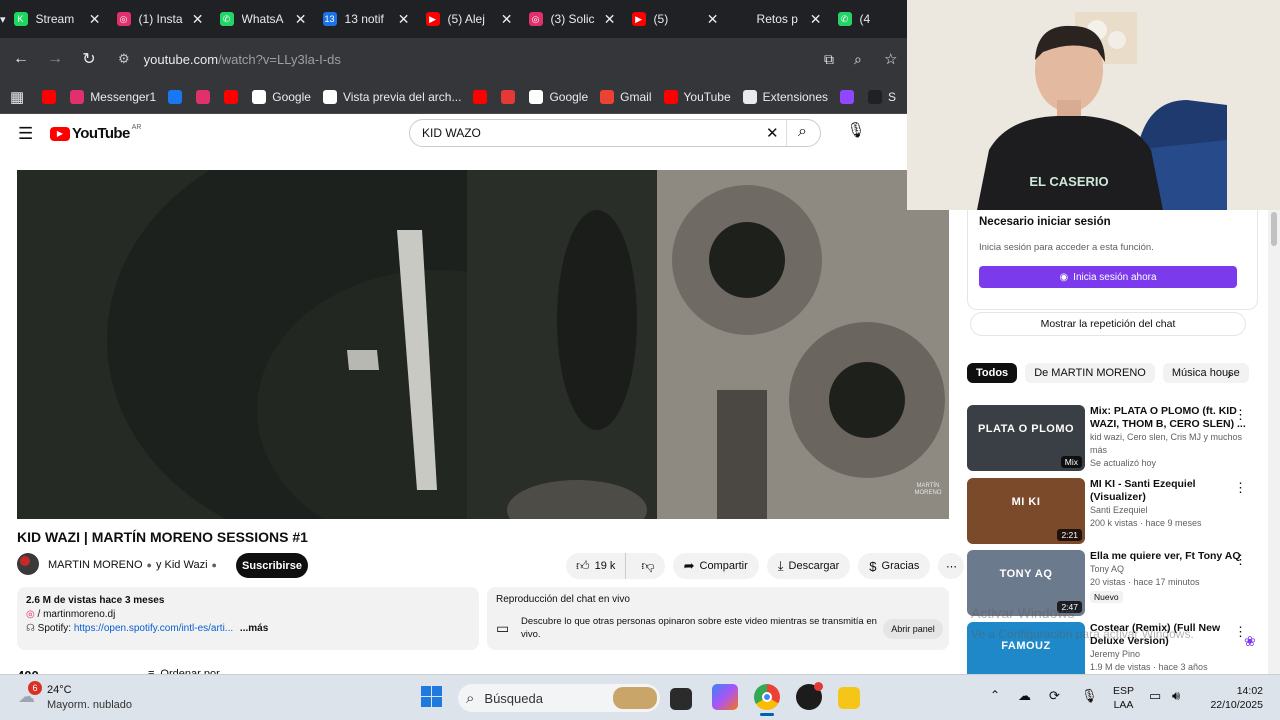  I want to click on input-language: ESP LAA, so click(1123, 698).